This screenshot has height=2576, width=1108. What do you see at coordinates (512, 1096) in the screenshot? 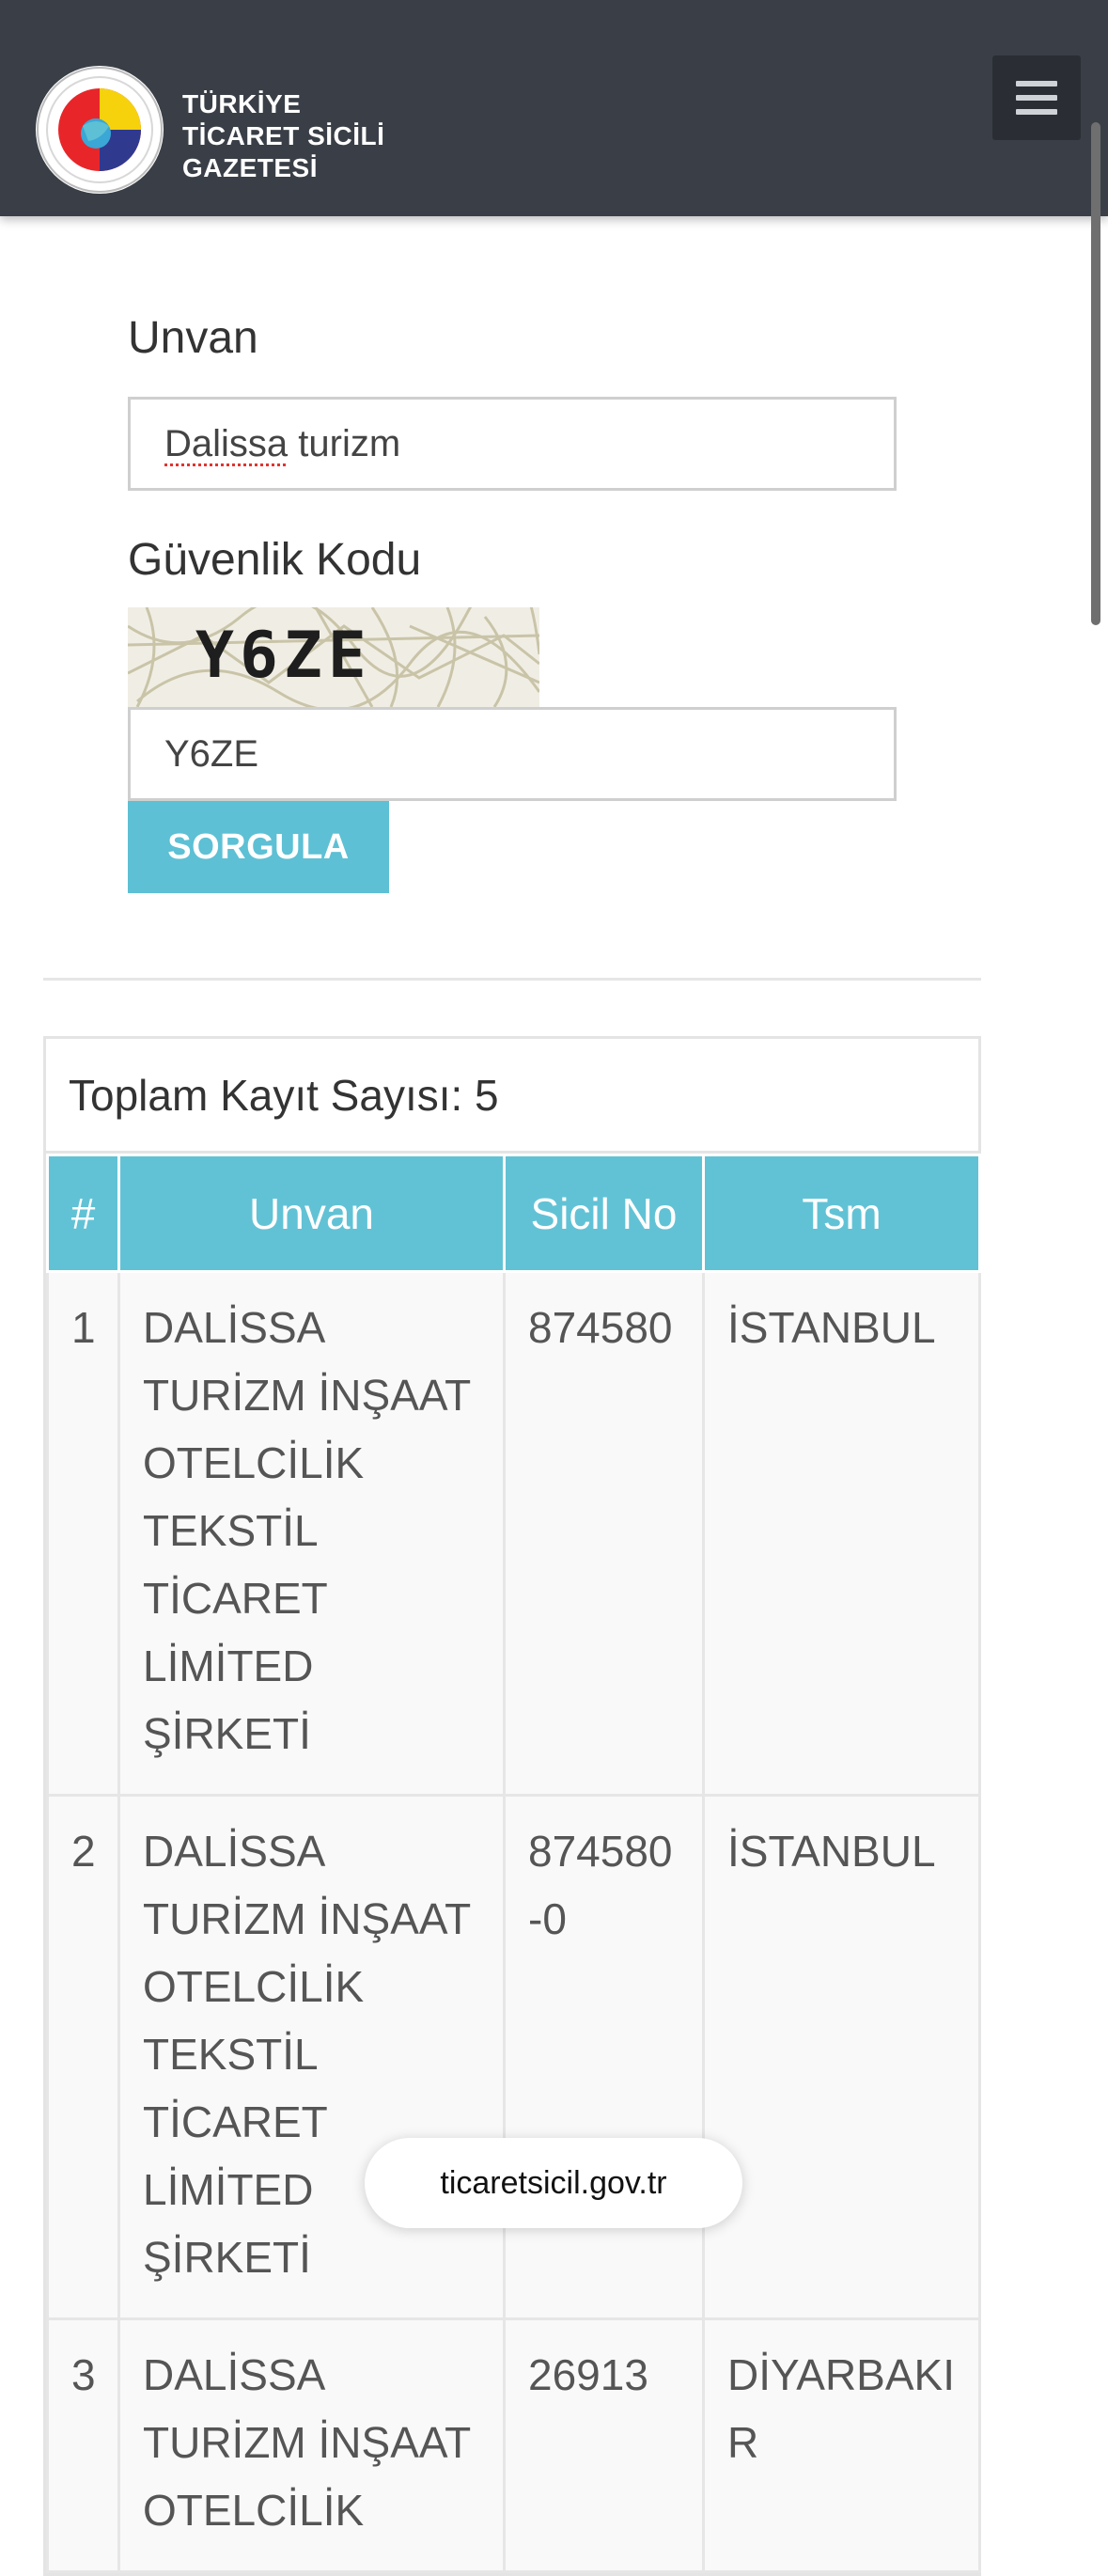
I see `results-count: Toplam Kayıt Sayısı: 5` at bounding box center [512, 1096].